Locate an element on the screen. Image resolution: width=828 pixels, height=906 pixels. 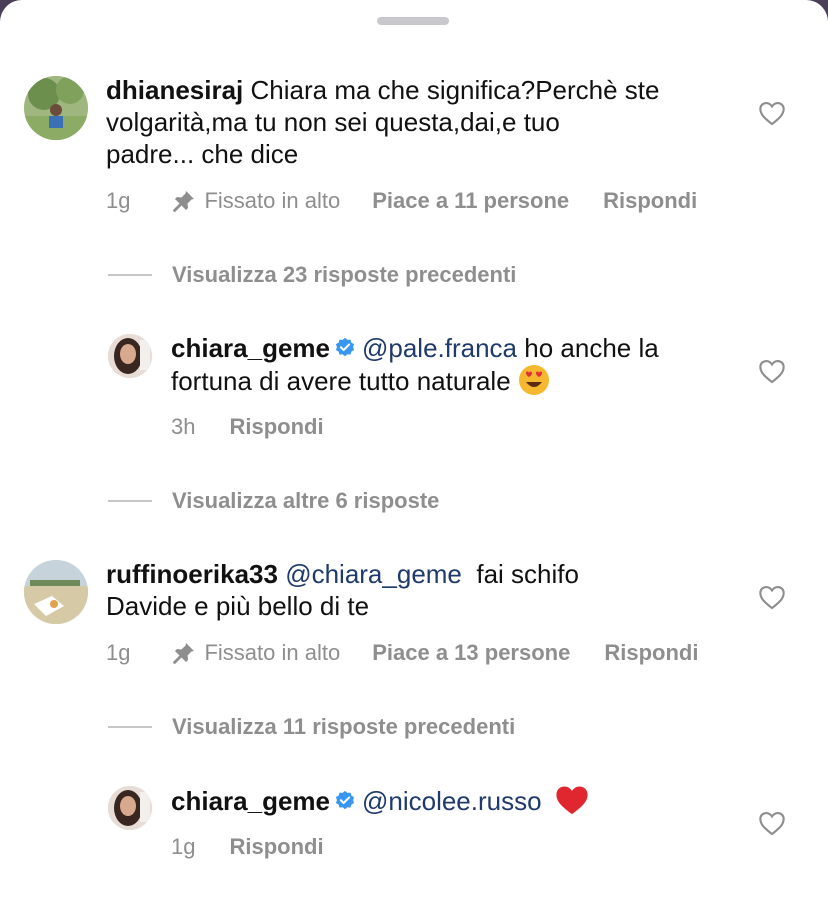
heart-eyes-emoji-icon is located at coordinates (533, 380).